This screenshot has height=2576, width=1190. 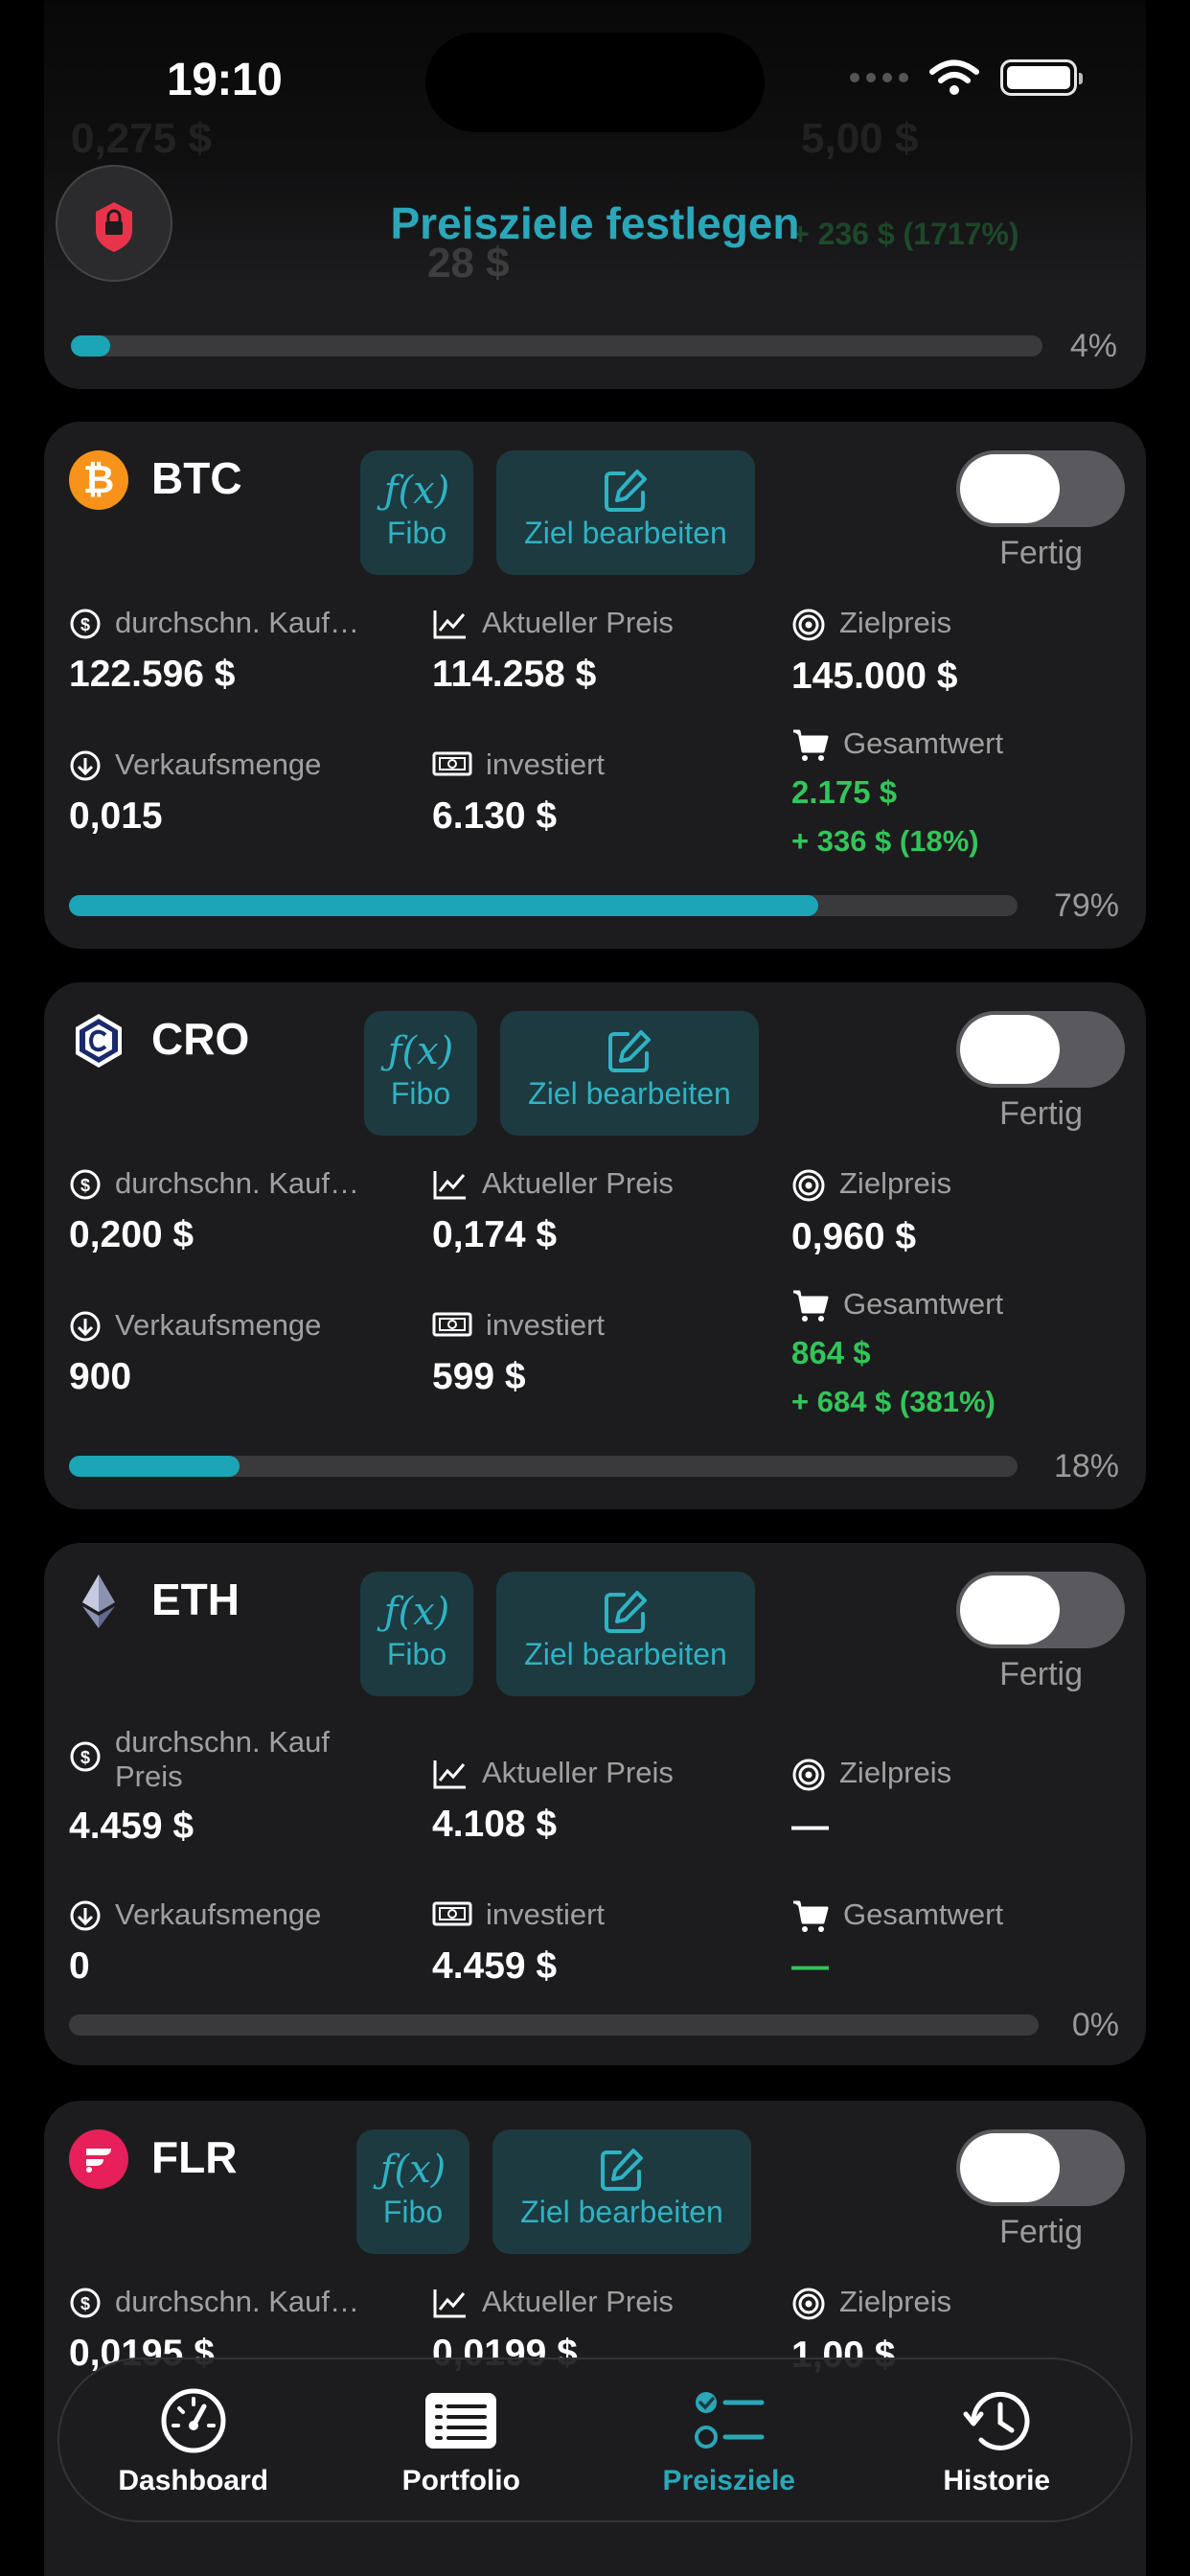 I want to click on tab-portfolio: Portfolio, so click(x=462, y=2439).